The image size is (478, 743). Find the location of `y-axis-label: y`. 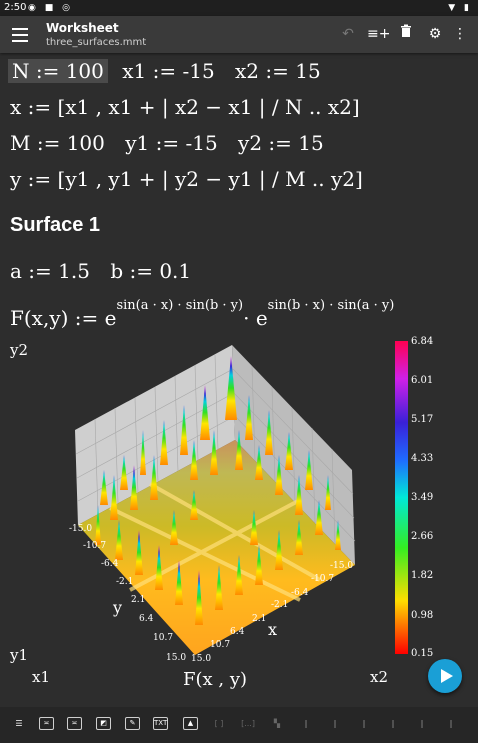

y-axis-label: y is located at coordinates (118, 607).